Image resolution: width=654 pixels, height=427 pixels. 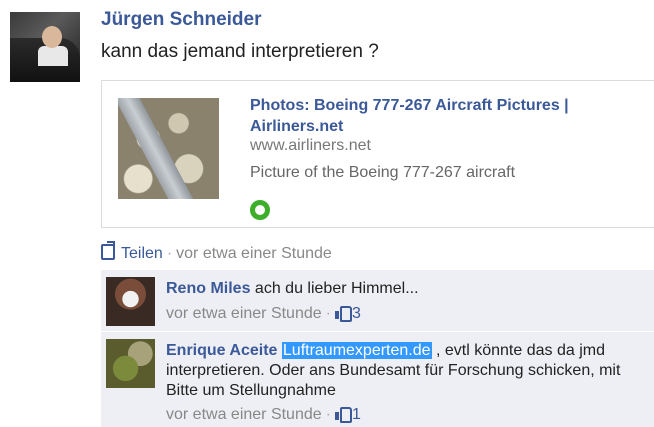 What do you see at coordinates (108, 250) in the screenshot?
I see `share-icon` at bounding box center [108, 250].